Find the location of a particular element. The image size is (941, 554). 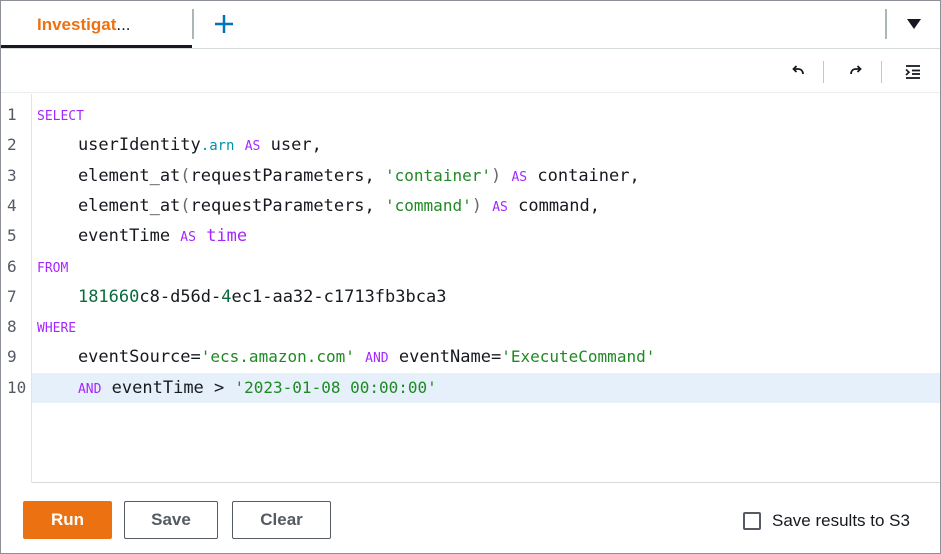

code-token: FROM is located at coordinates (53, 268).